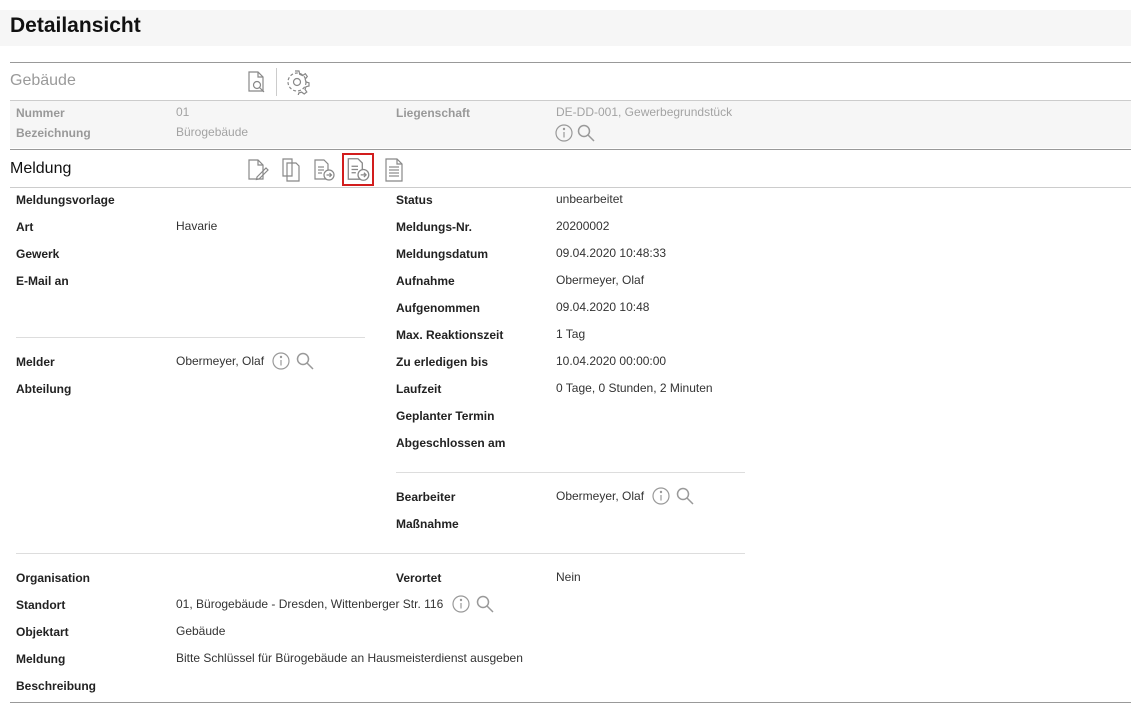 This screenshot has width=1131, height=708. I want to click on standort-label: Standort, so click(41, 605).